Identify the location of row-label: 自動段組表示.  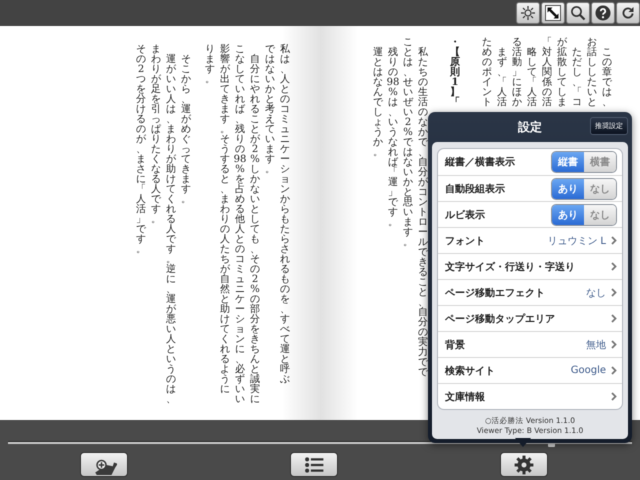
(475, 189).